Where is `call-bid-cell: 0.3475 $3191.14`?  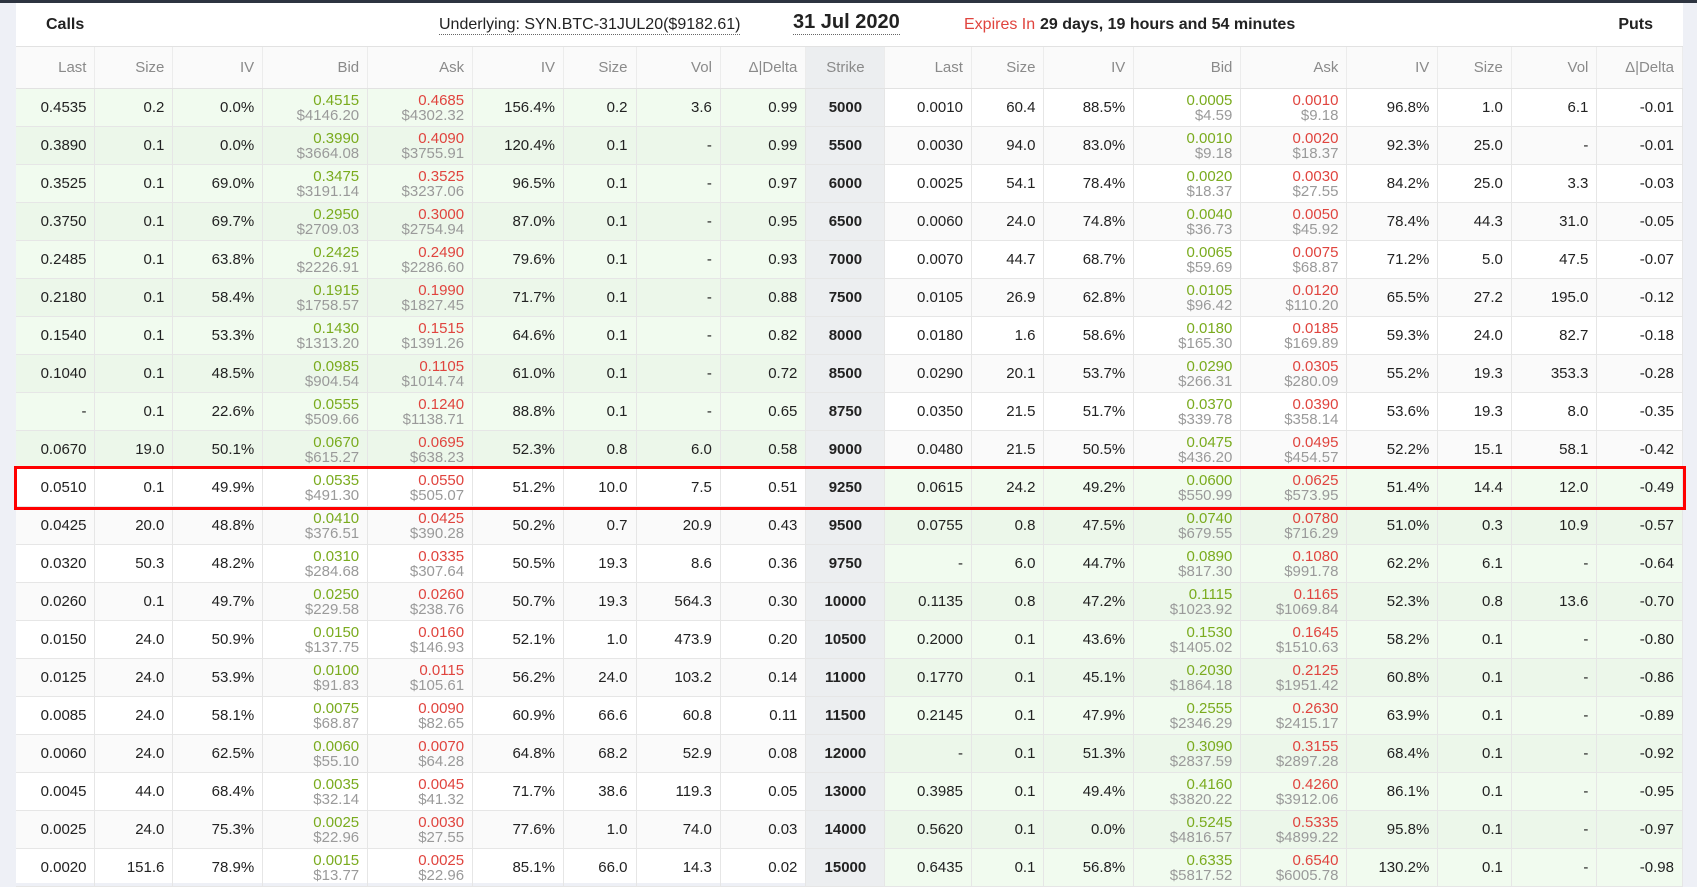 call-bid-cell: 0.3475 $3191.14 is located at coordinates (315, 183).